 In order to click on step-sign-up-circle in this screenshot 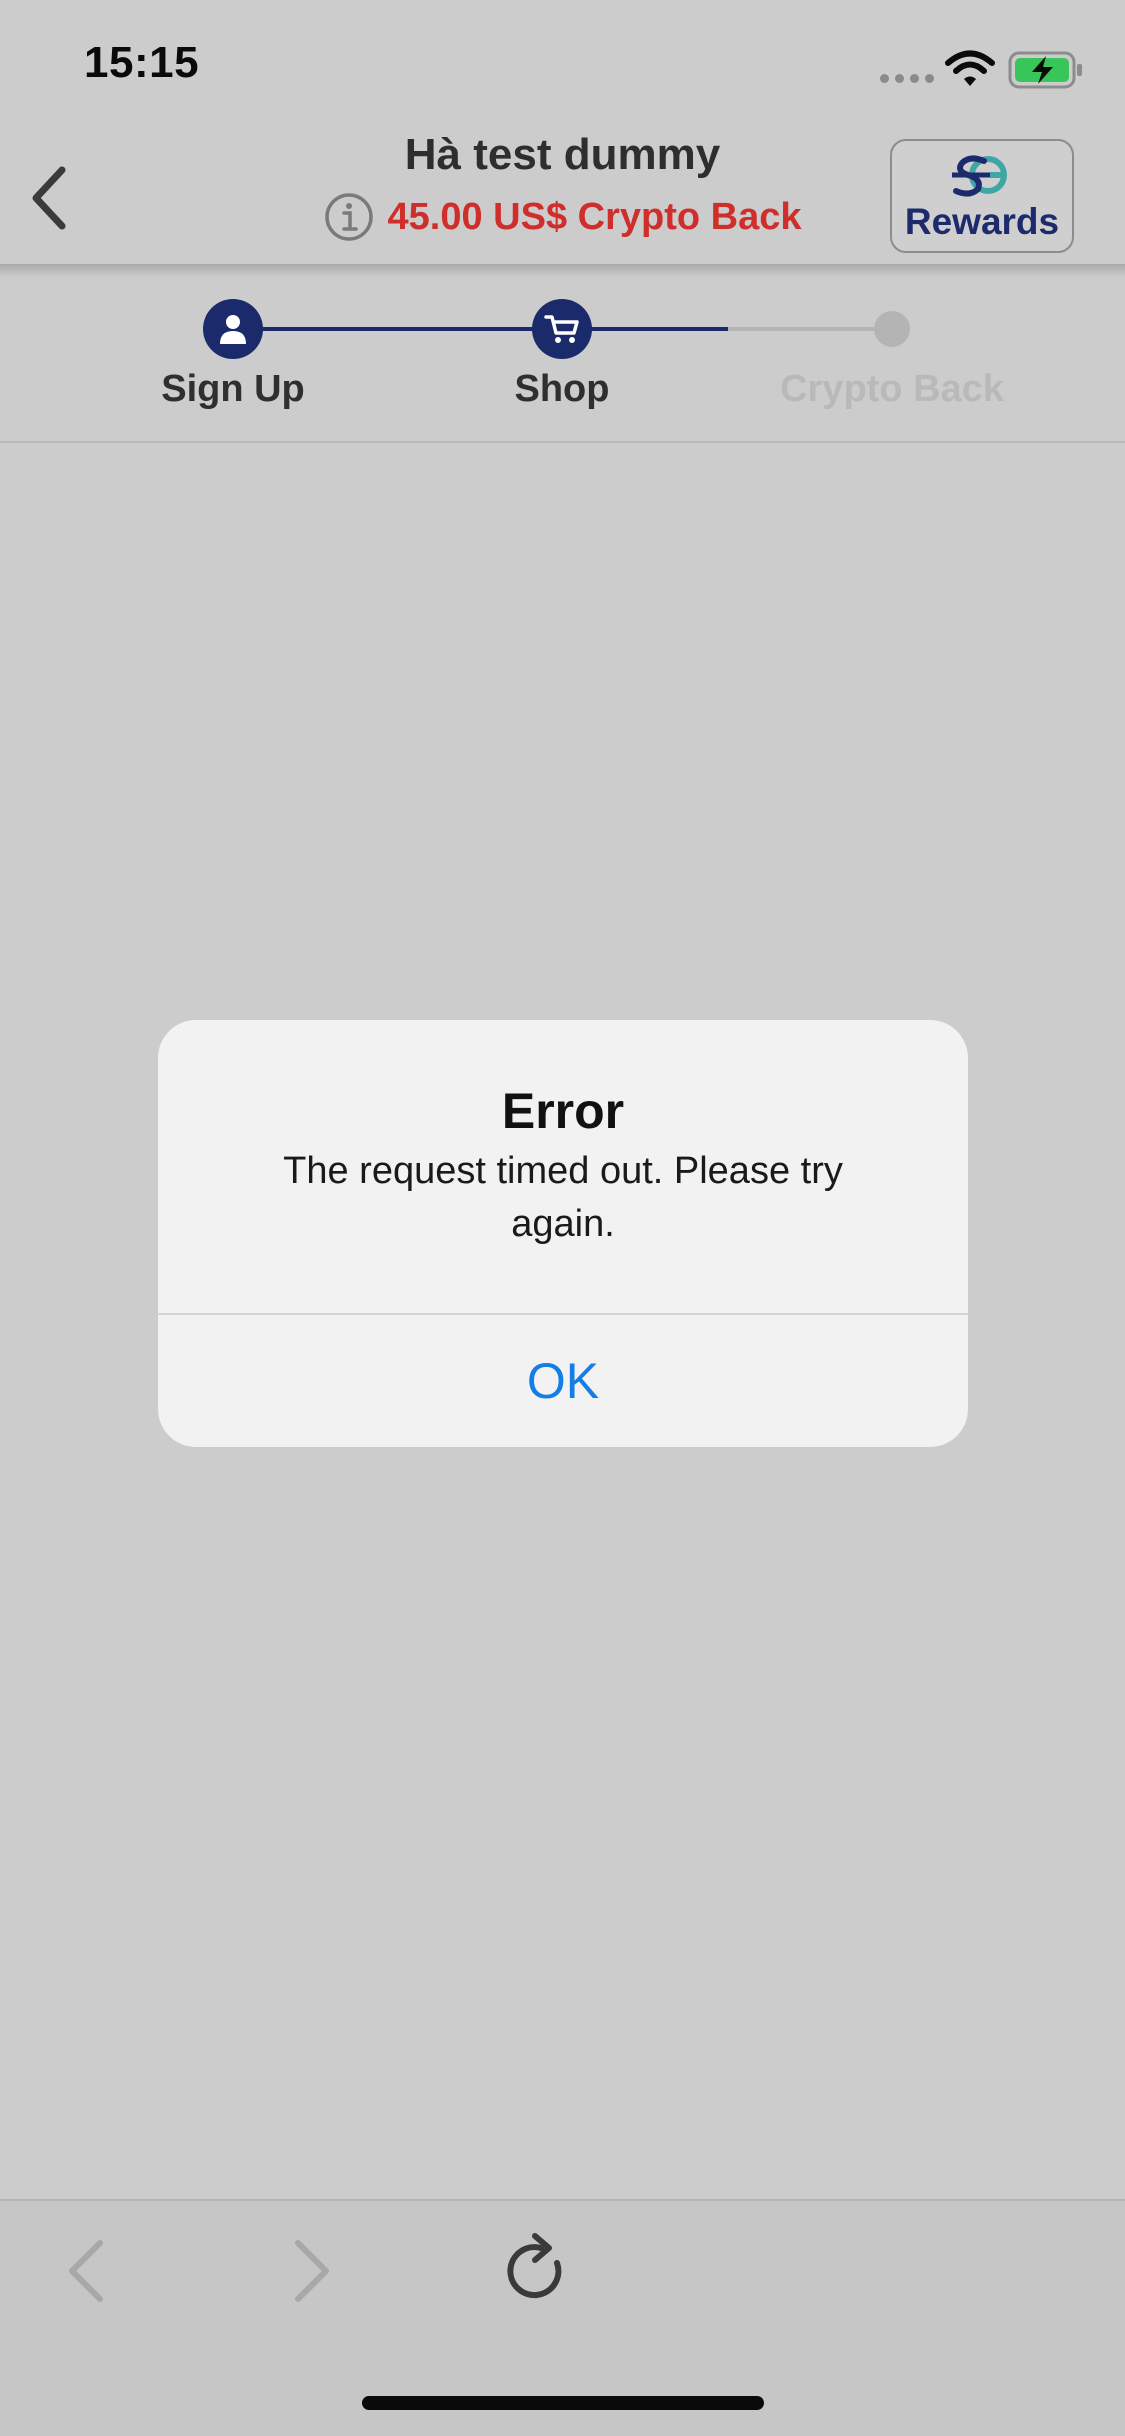, I will do `click(233, 329)`.